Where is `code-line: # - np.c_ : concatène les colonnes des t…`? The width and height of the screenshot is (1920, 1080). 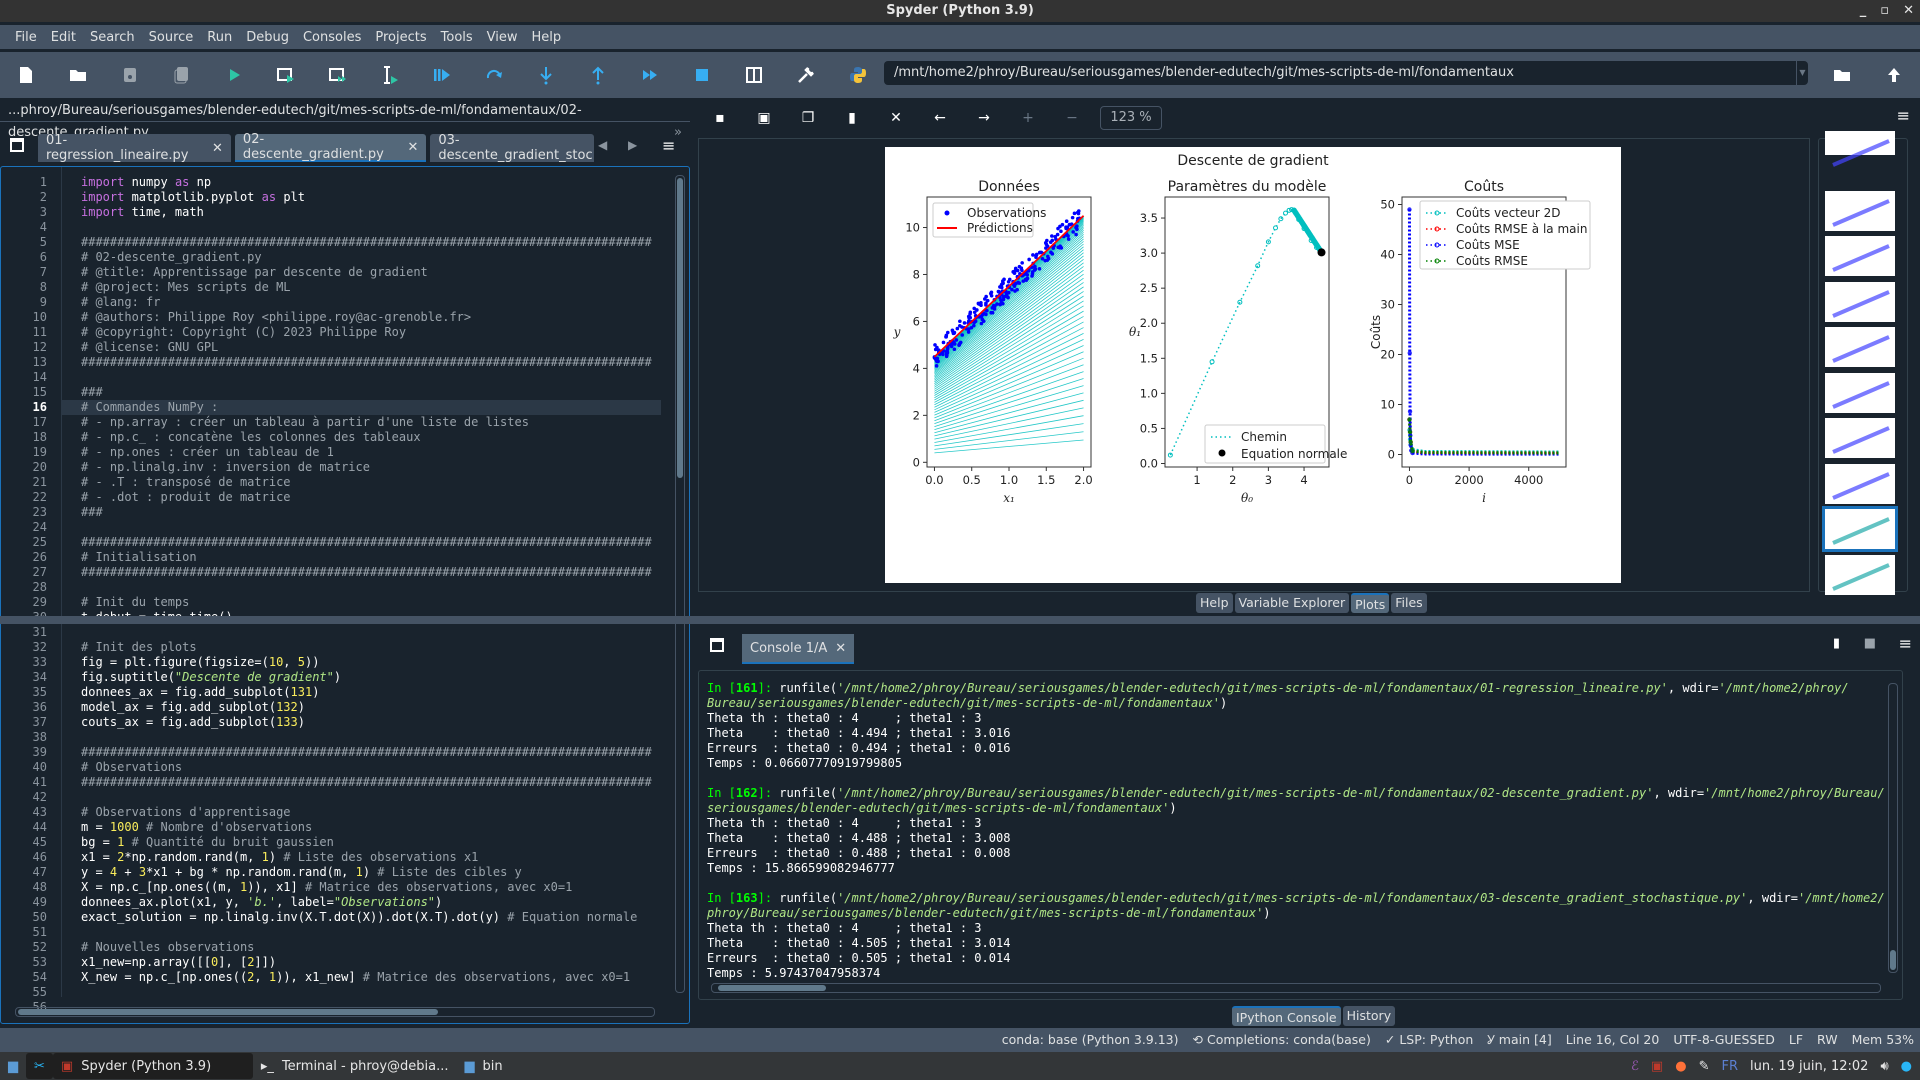
code-line: # - np.c_ : concatène les colonnes des t… is located at coordinates (361, 437).